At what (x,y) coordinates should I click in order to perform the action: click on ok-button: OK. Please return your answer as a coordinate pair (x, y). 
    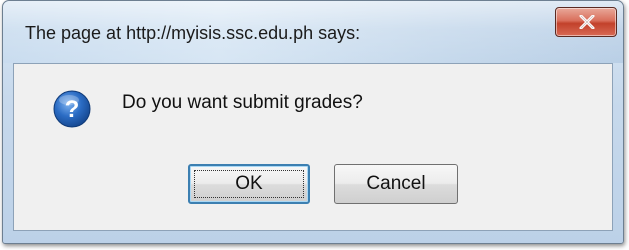
    Looking at the image, I should click on (249, 184).